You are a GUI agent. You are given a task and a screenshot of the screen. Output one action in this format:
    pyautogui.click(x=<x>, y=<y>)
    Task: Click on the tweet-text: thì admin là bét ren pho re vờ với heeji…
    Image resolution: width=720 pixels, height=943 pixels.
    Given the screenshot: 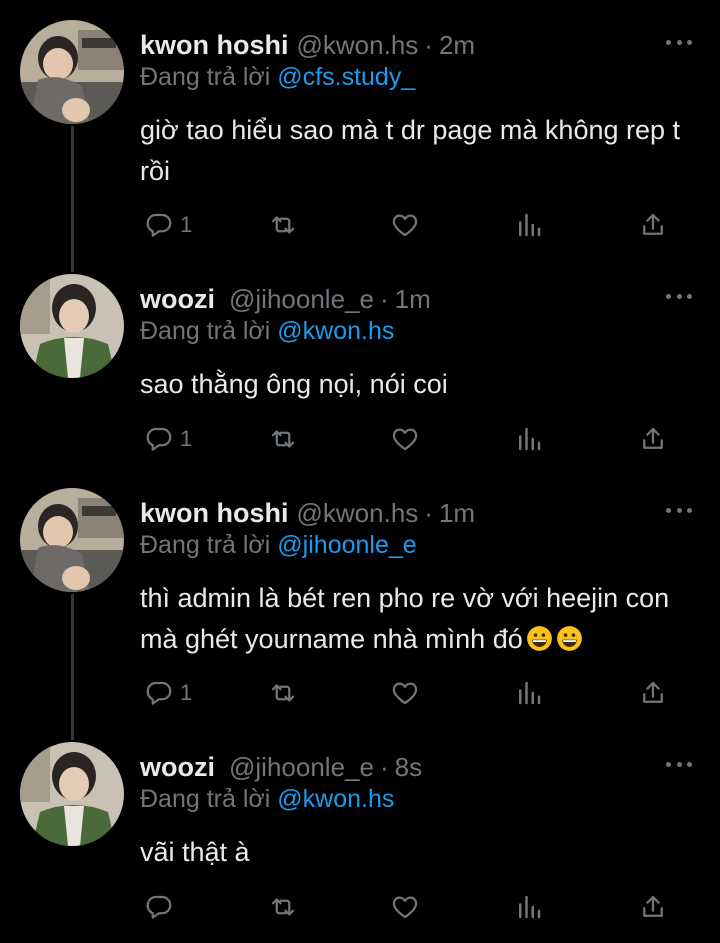 What is the action you would take?
    pyautogui.click(x=405, y=618)
    